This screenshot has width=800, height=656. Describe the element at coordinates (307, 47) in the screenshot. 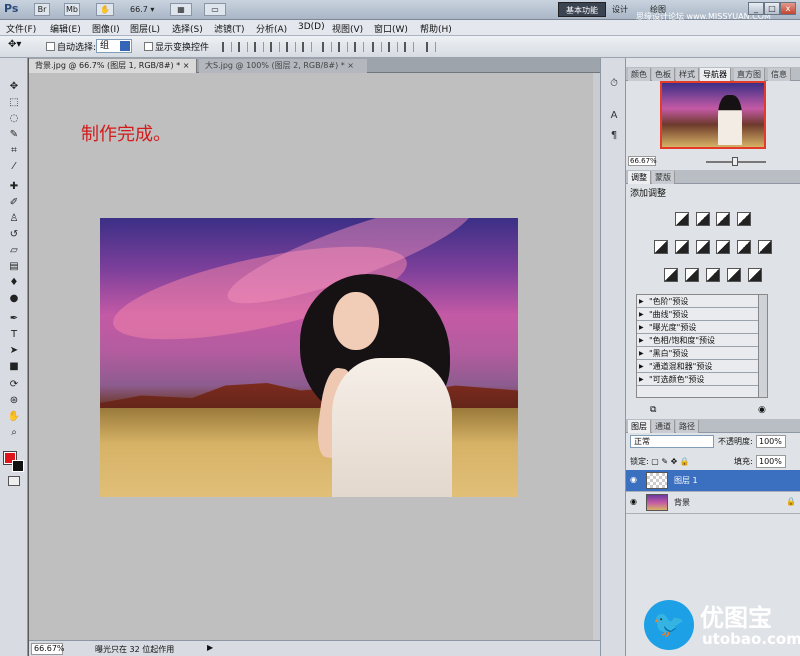

I see `align-right-icon` at that location.